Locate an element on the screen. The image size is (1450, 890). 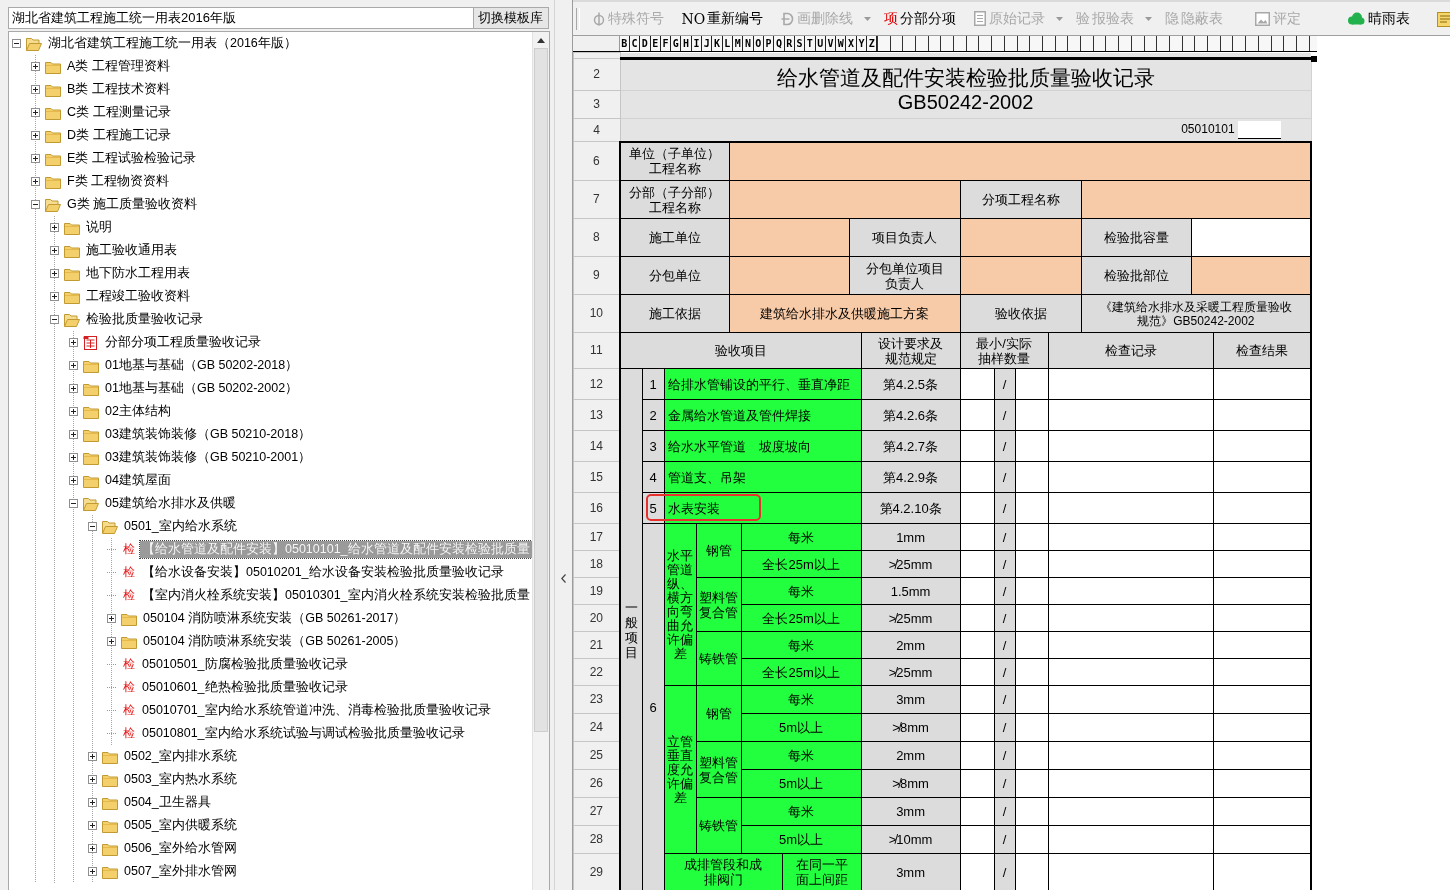
row-header: 7 is located at coordinates (597, 199).